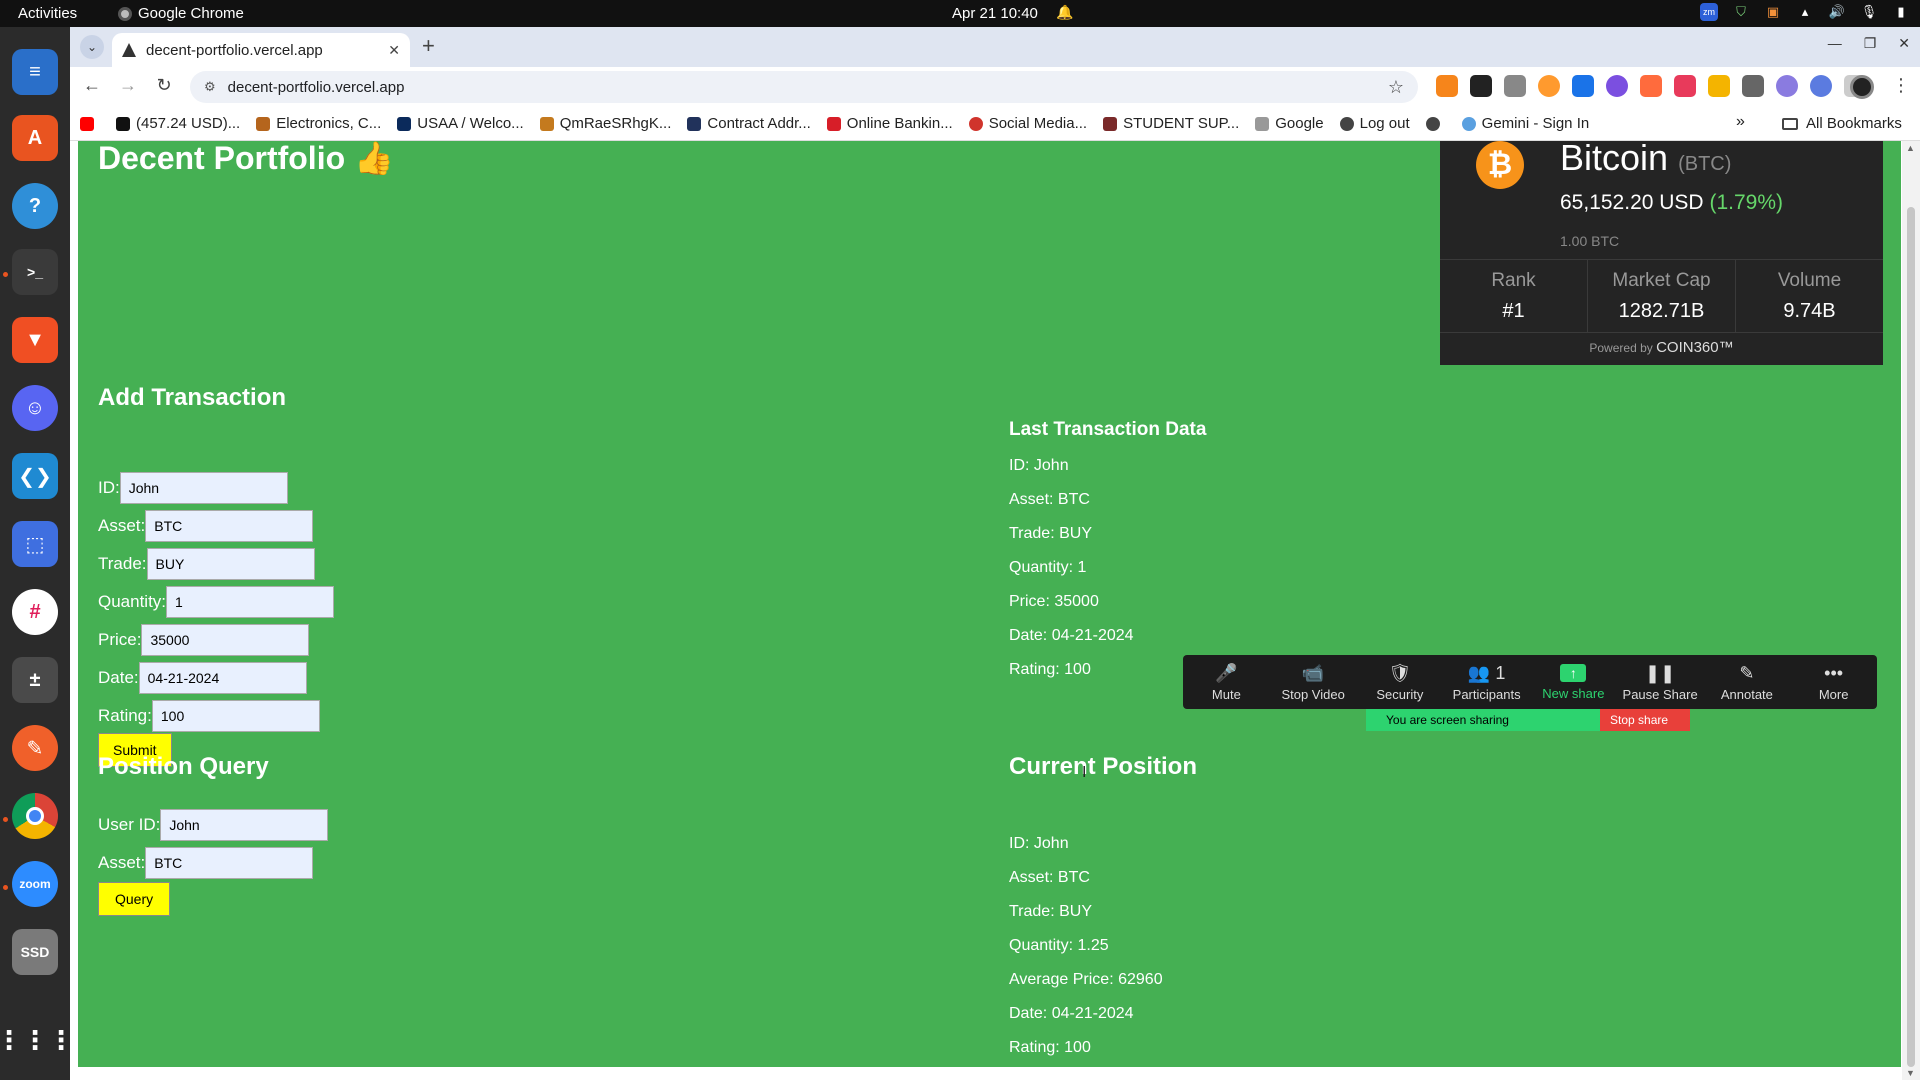 The image size is (1920, 1080). I want to click on volume-icon: 🔊, so click(1837, 12).